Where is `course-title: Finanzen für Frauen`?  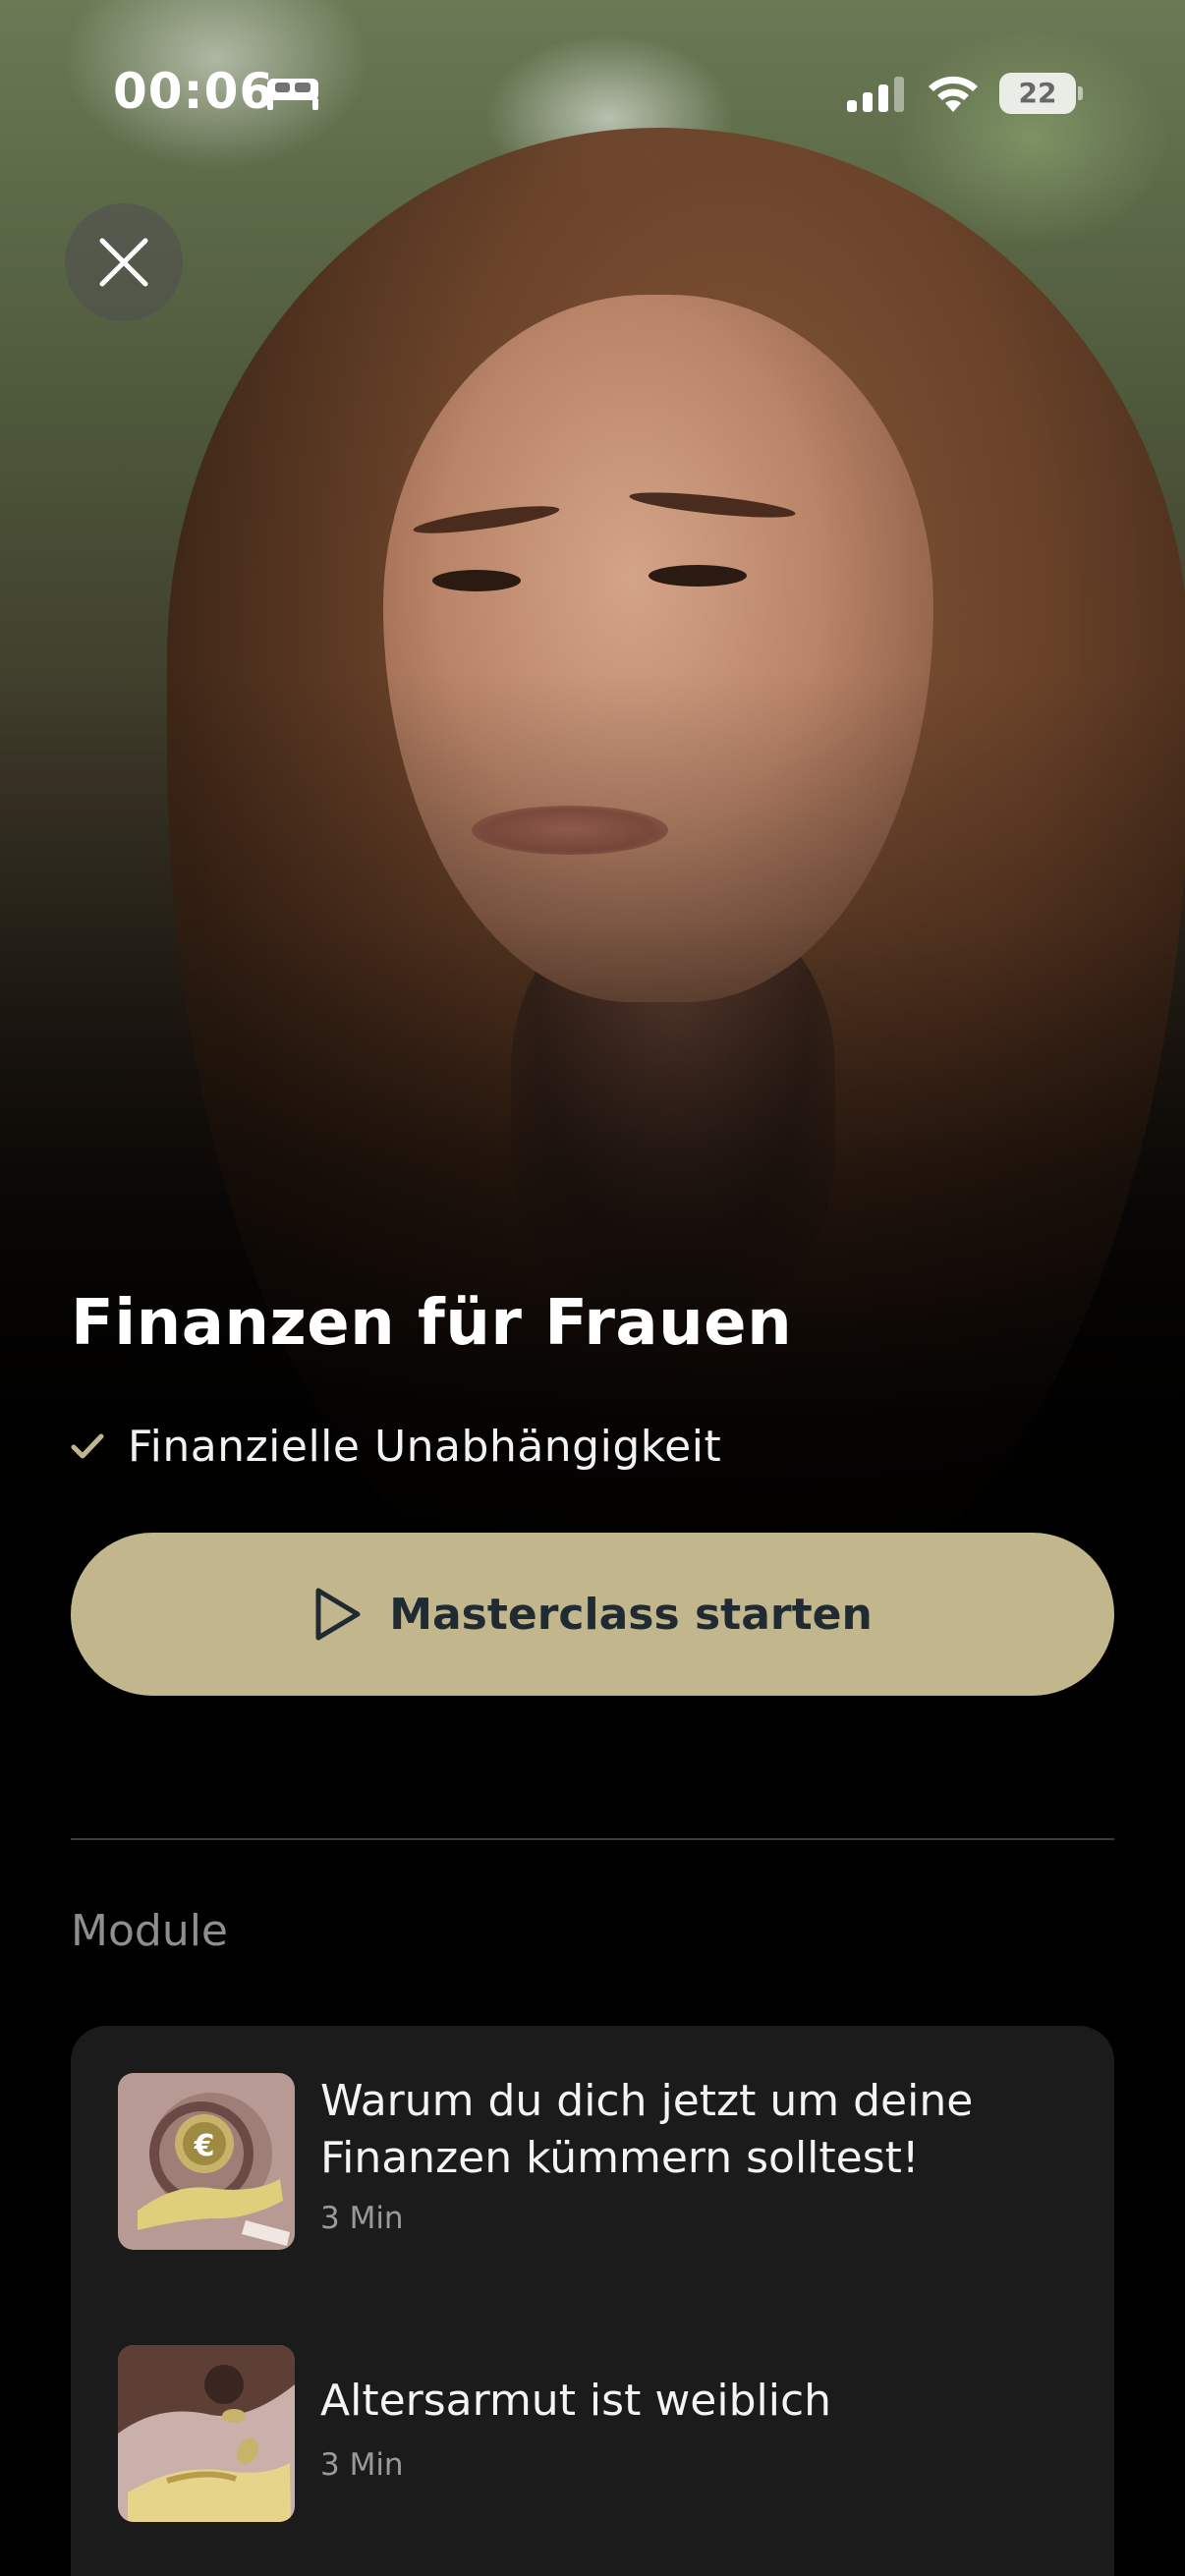 course-title: Finanzen für Frauen is located at coordinates (432, 1323).